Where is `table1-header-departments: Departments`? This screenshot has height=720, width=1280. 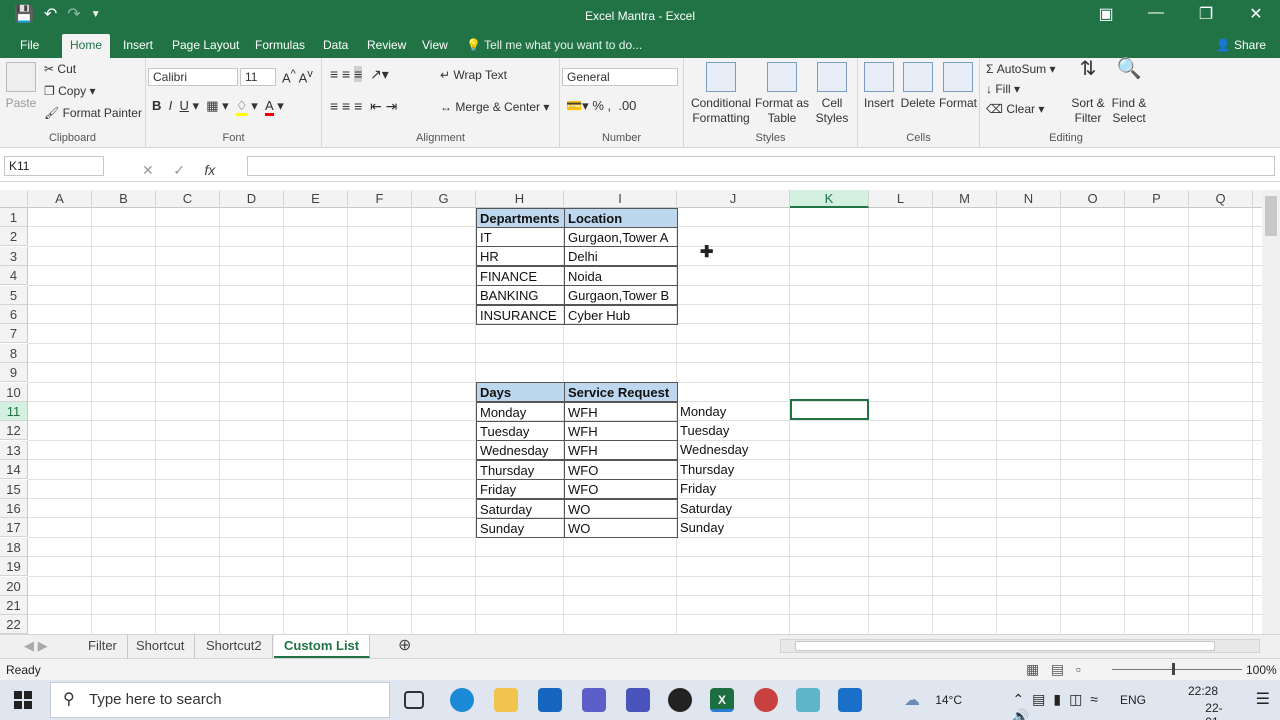 table1-header-departments: Departments is located at coordinates (520, 217).